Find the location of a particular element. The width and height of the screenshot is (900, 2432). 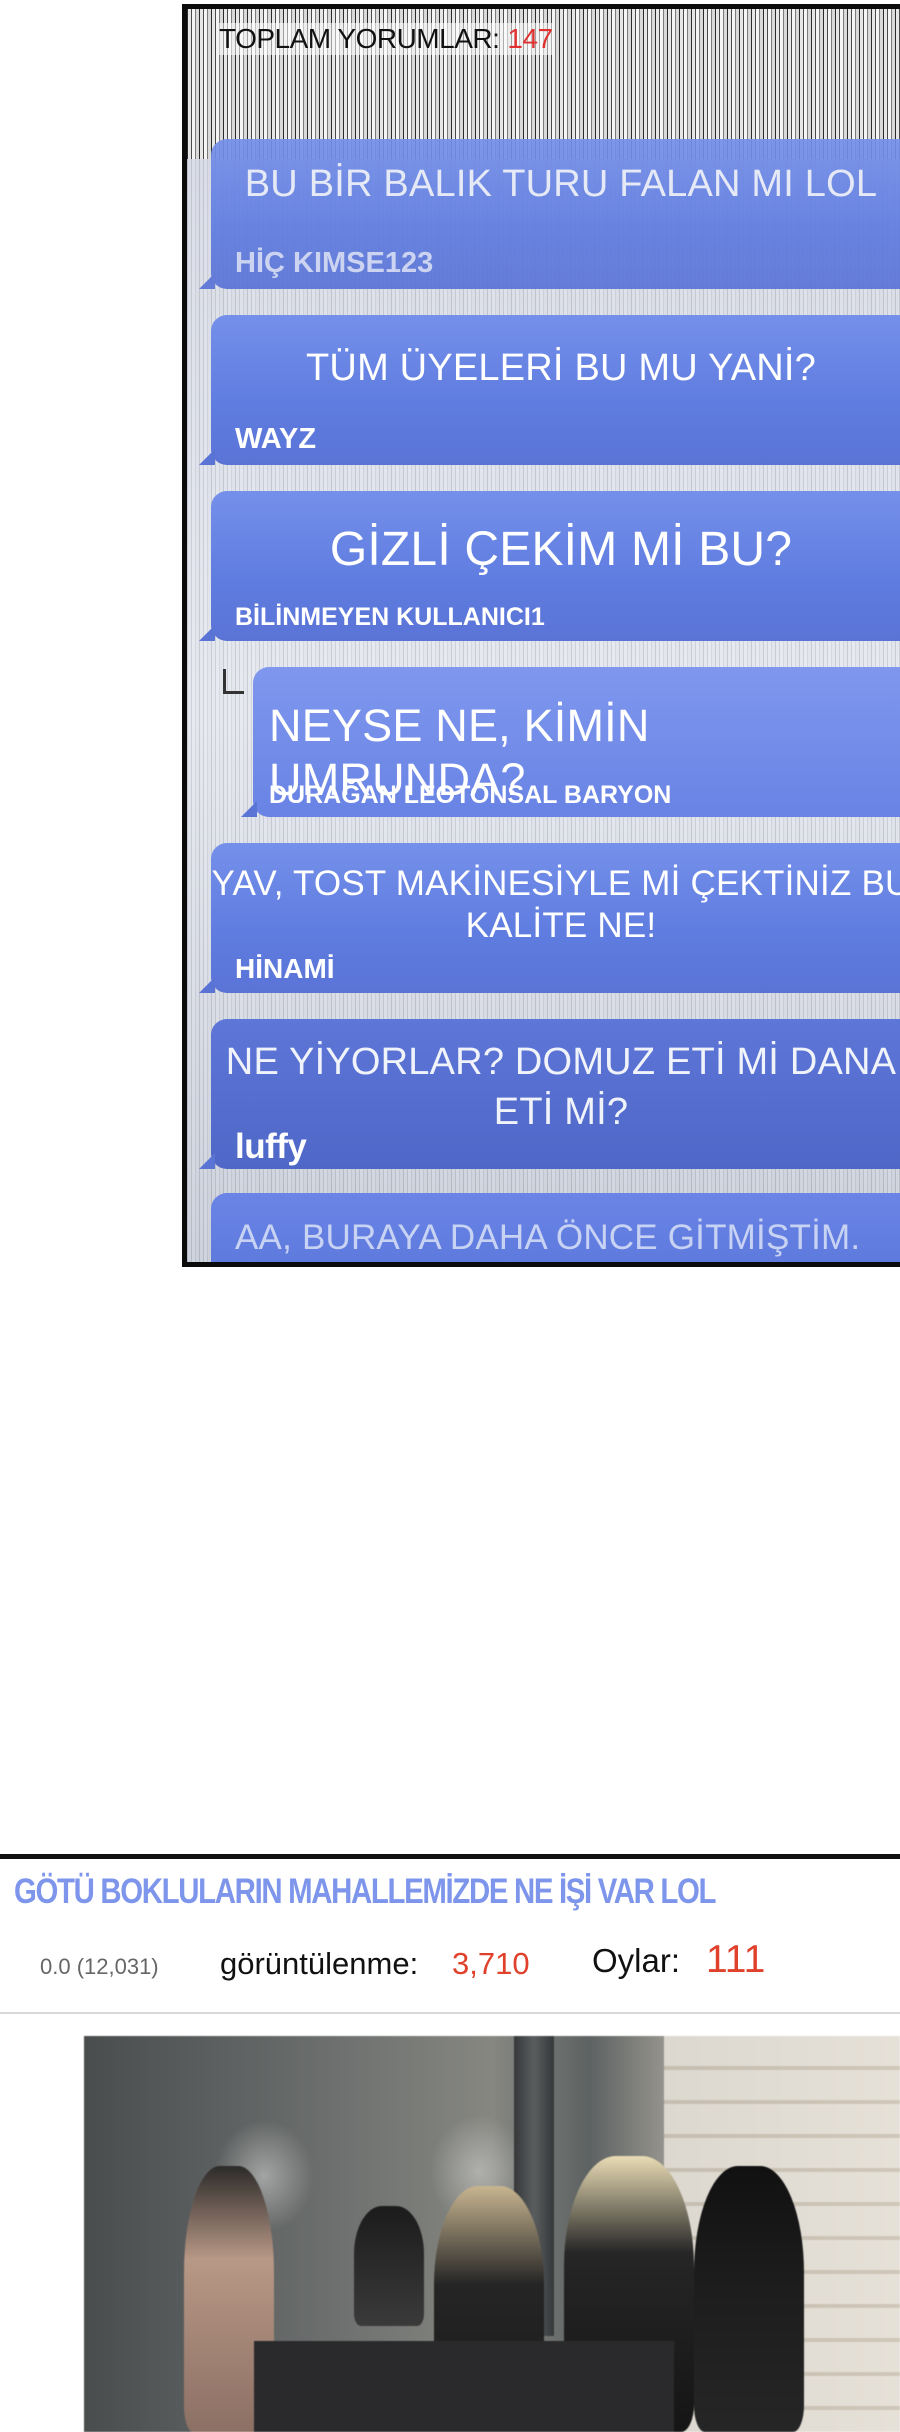

comment-author: WAYZ is located at coordinates (275, 439).